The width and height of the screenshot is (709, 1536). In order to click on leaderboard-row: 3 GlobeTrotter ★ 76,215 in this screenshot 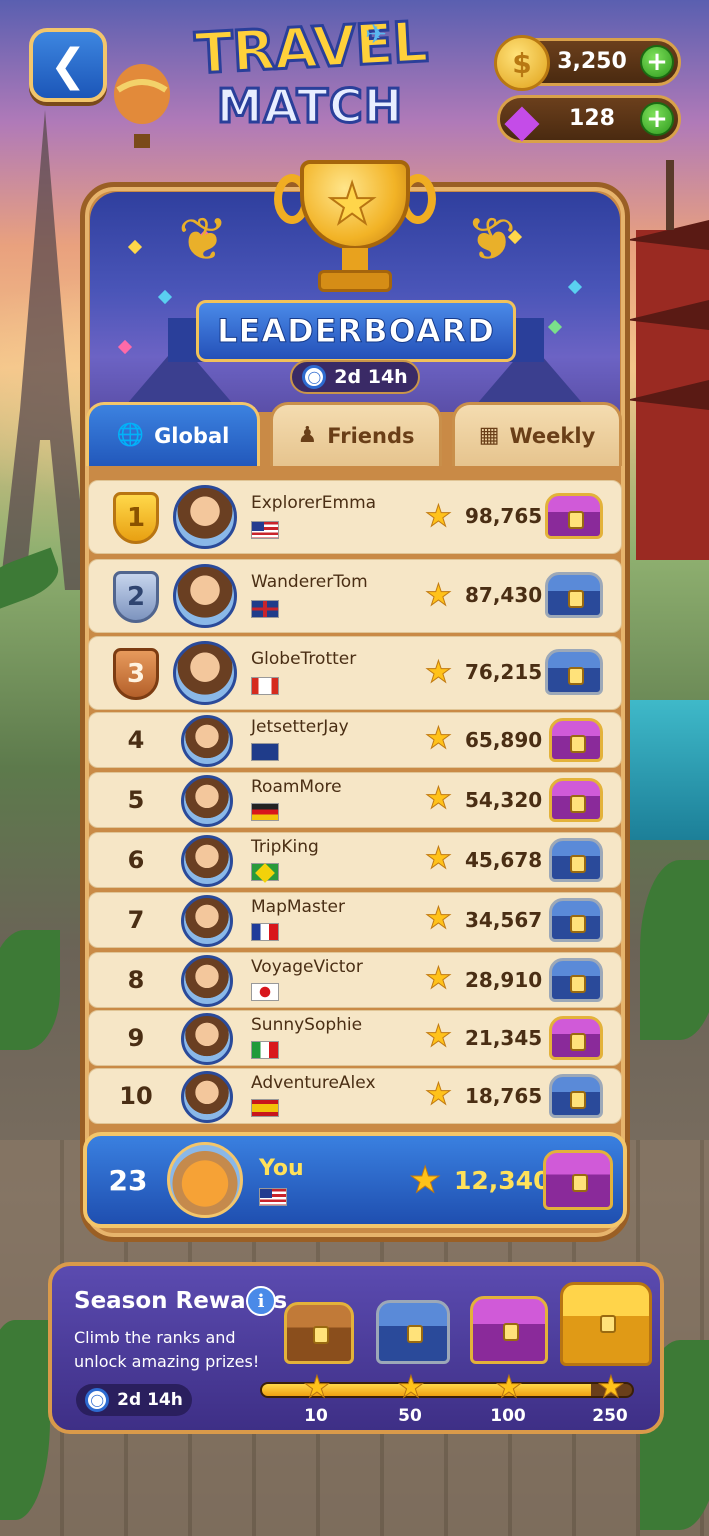, I will do `click(355, 673)`.